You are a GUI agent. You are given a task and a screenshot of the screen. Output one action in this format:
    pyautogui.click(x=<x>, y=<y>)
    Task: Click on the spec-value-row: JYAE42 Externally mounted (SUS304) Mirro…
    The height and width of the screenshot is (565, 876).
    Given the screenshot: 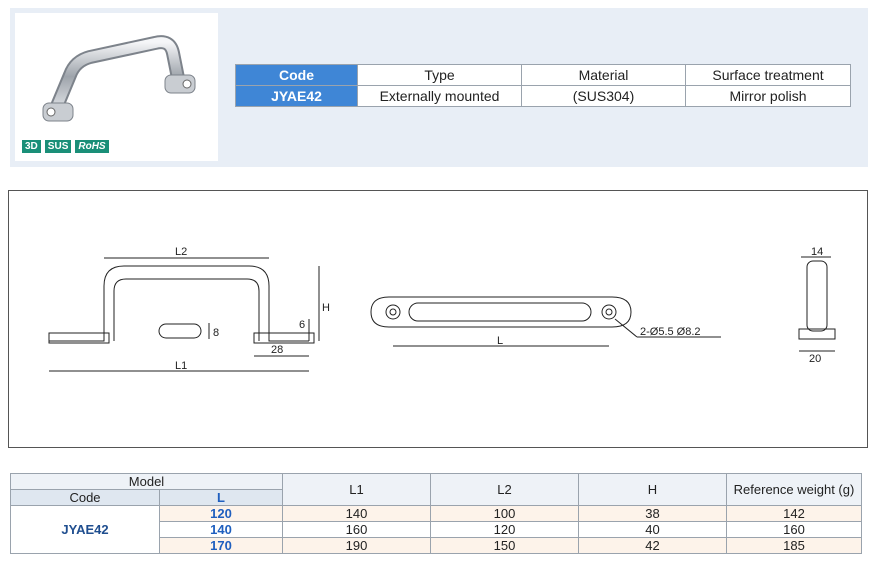 What is the action you would take?
    pyautogui.click(x=543, y=96)
    